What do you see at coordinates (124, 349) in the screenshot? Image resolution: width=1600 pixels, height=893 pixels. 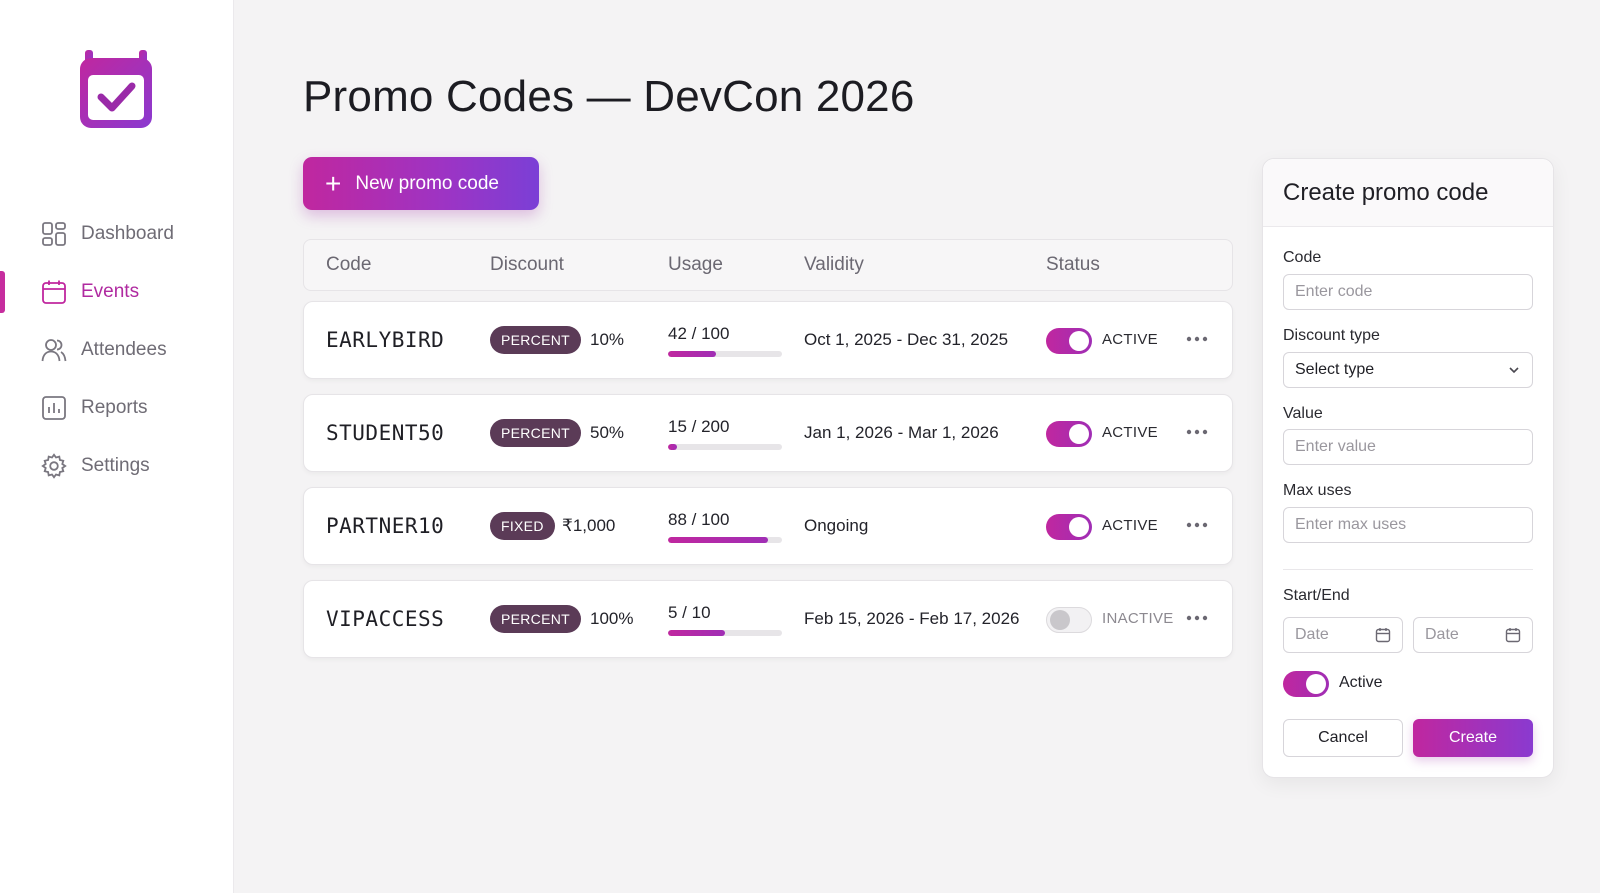 I see `sidebar-item-label: Attendees` at bounding box center [124, 349].